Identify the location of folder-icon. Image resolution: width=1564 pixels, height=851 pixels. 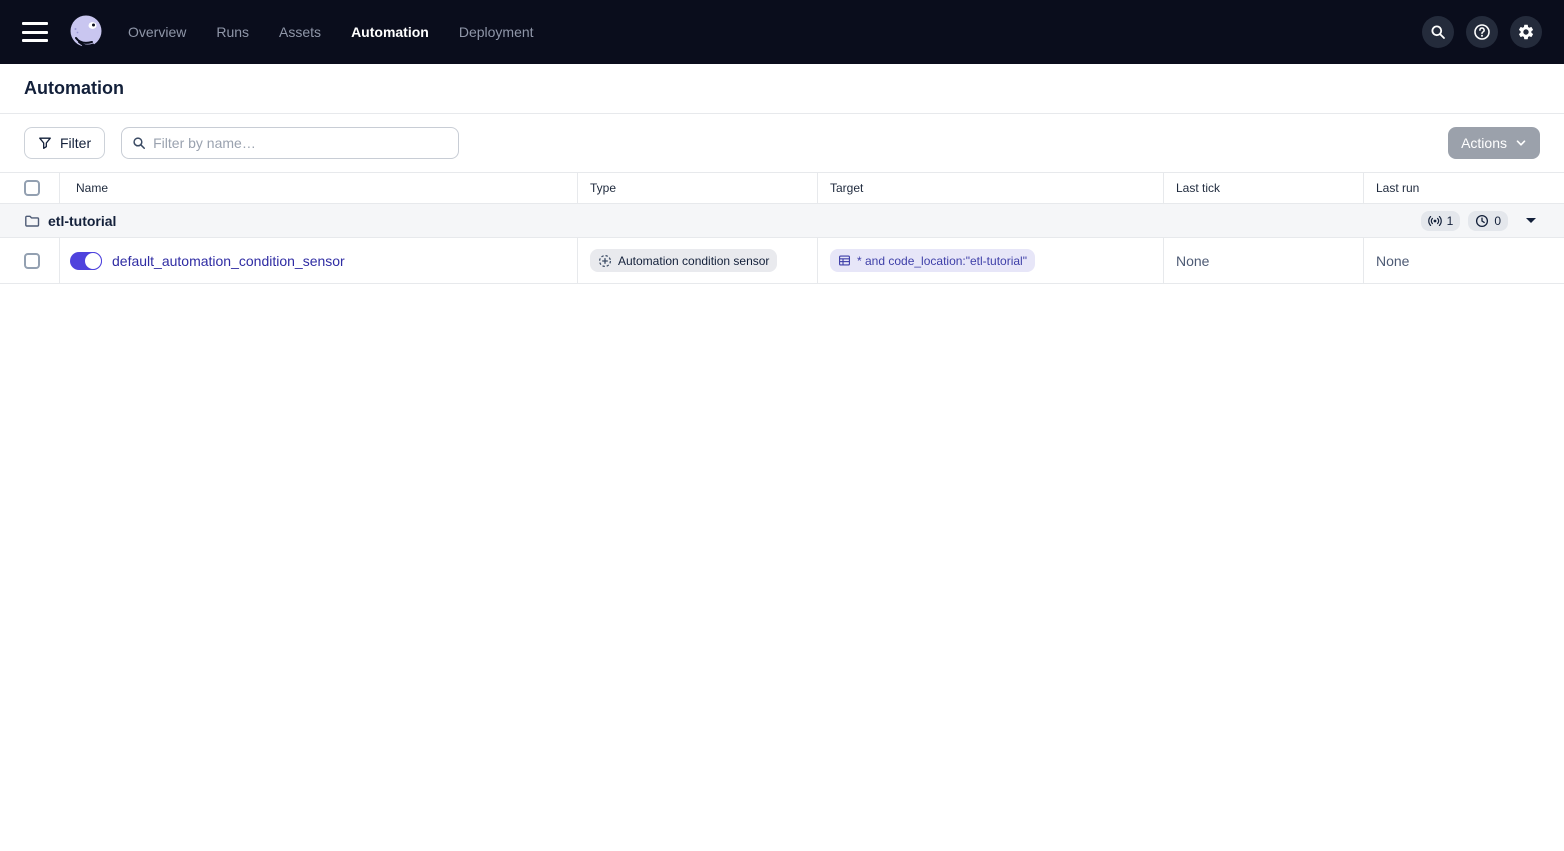
(32, 221).